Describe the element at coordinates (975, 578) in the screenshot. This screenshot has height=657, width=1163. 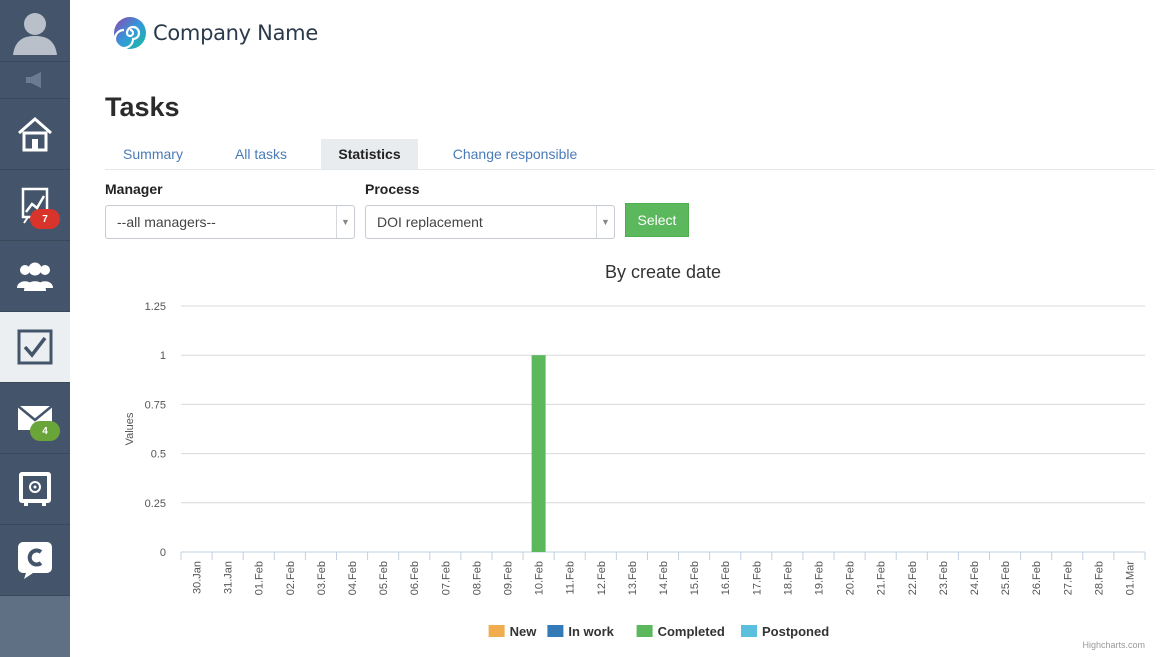
I see `x-tick-label: 24.Feb` at that location.